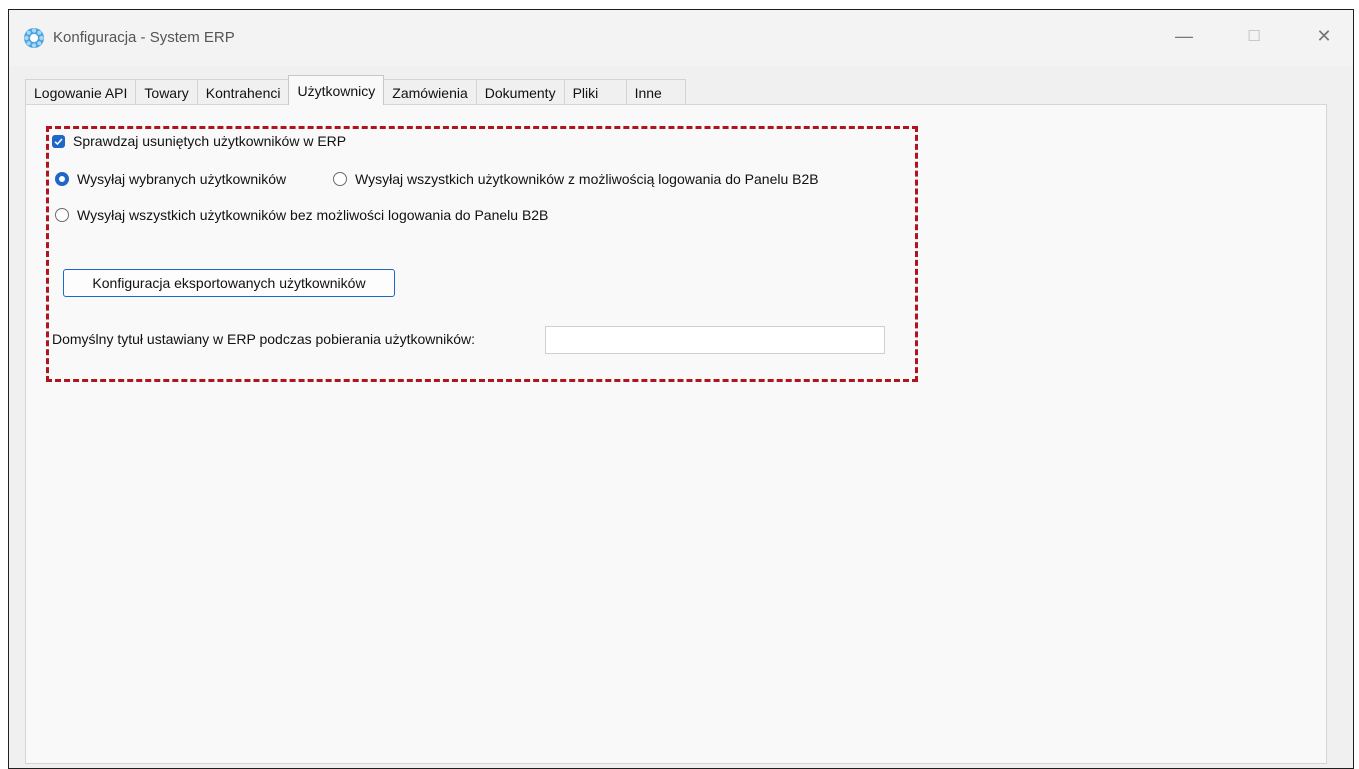  I want to click on tab-uzytkownicy: Użytkownicy, so click(336, 90).